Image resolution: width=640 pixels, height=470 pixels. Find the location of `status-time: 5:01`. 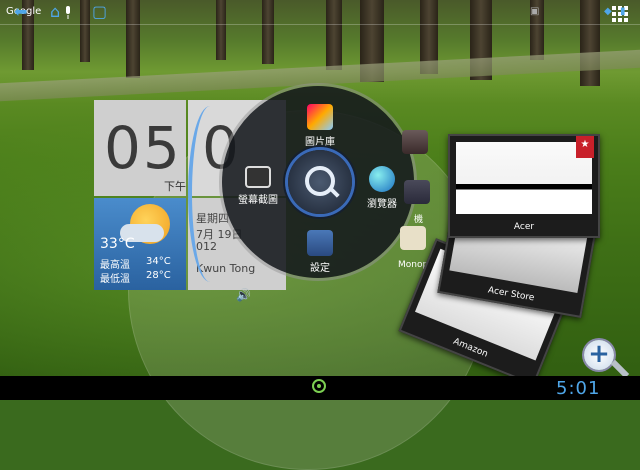

status-time: 5:01 is located at coordinates (578, 388).